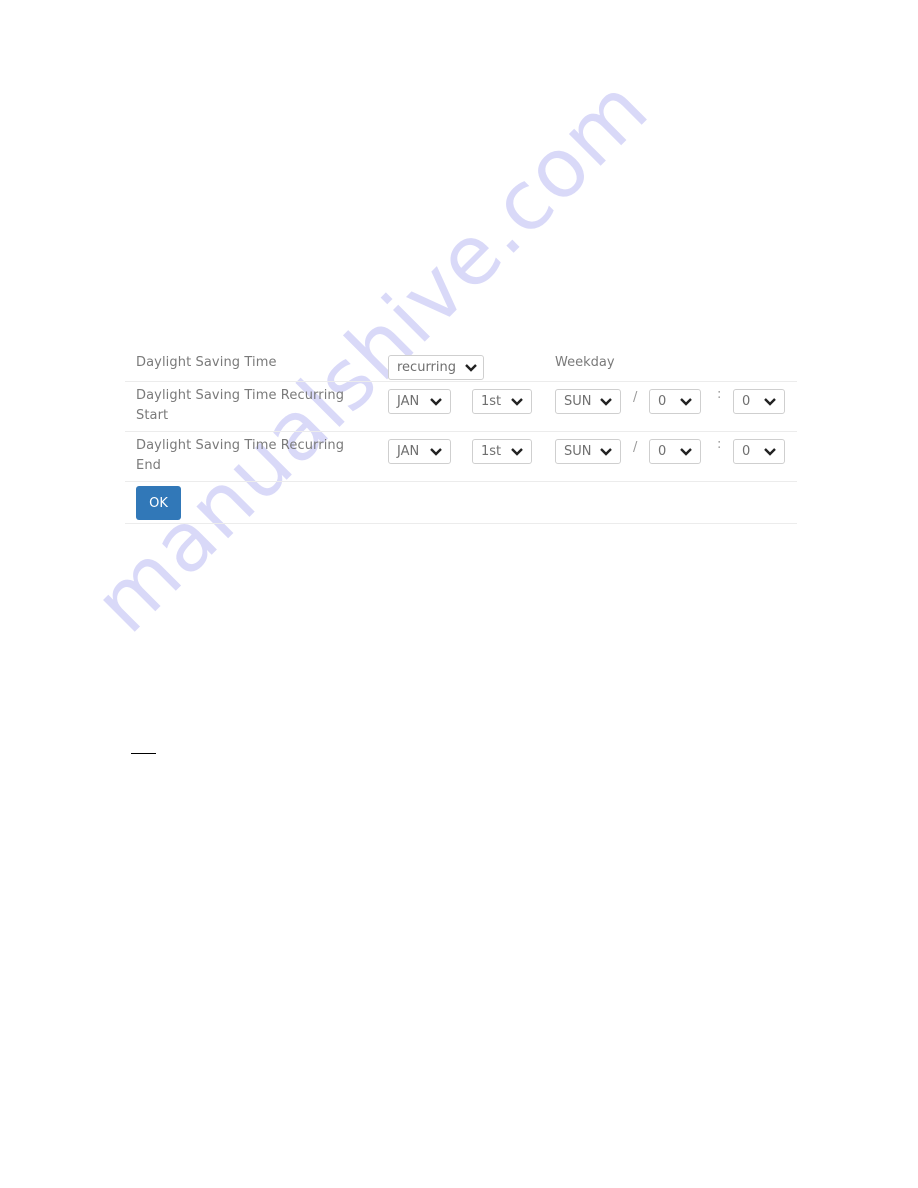  Describe the element at coordinates (491, 451) in the screenshot. I see `end-week-value: 1st` at that location.